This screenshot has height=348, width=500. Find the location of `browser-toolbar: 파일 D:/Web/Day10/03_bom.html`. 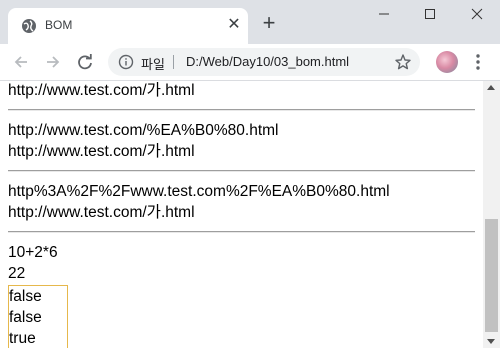

browser-toolbar: 파일 D:/Web/Day10/03_bom.html is located at coordinates (250, 62).